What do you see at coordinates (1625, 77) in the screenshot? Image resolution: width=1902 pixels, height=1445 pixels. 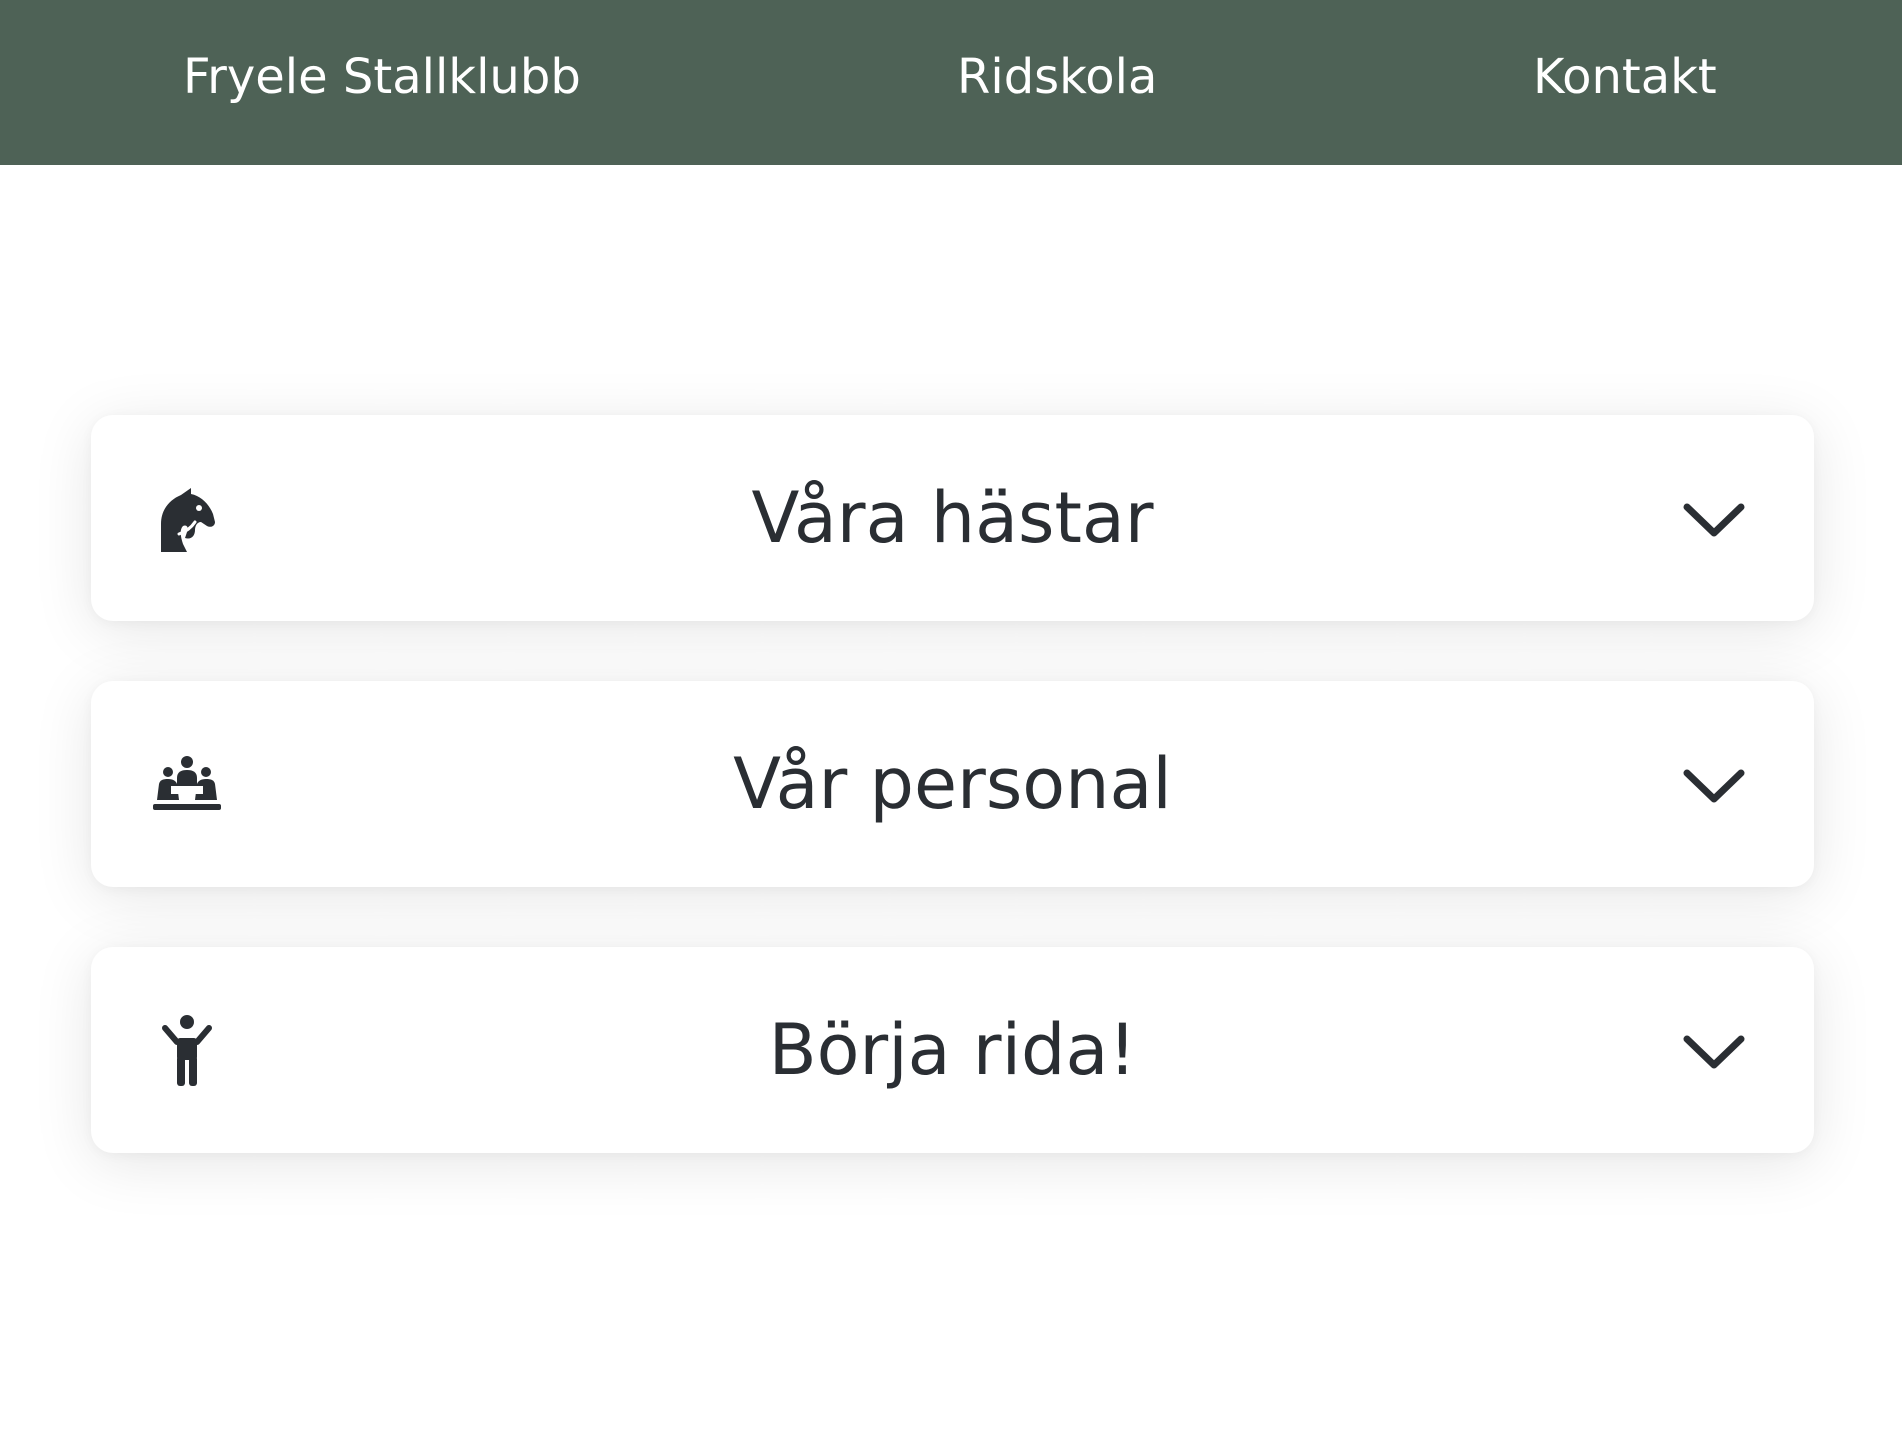 I see `nav-link-kontakt: Kontakt` at bounding box center [1625, 77].